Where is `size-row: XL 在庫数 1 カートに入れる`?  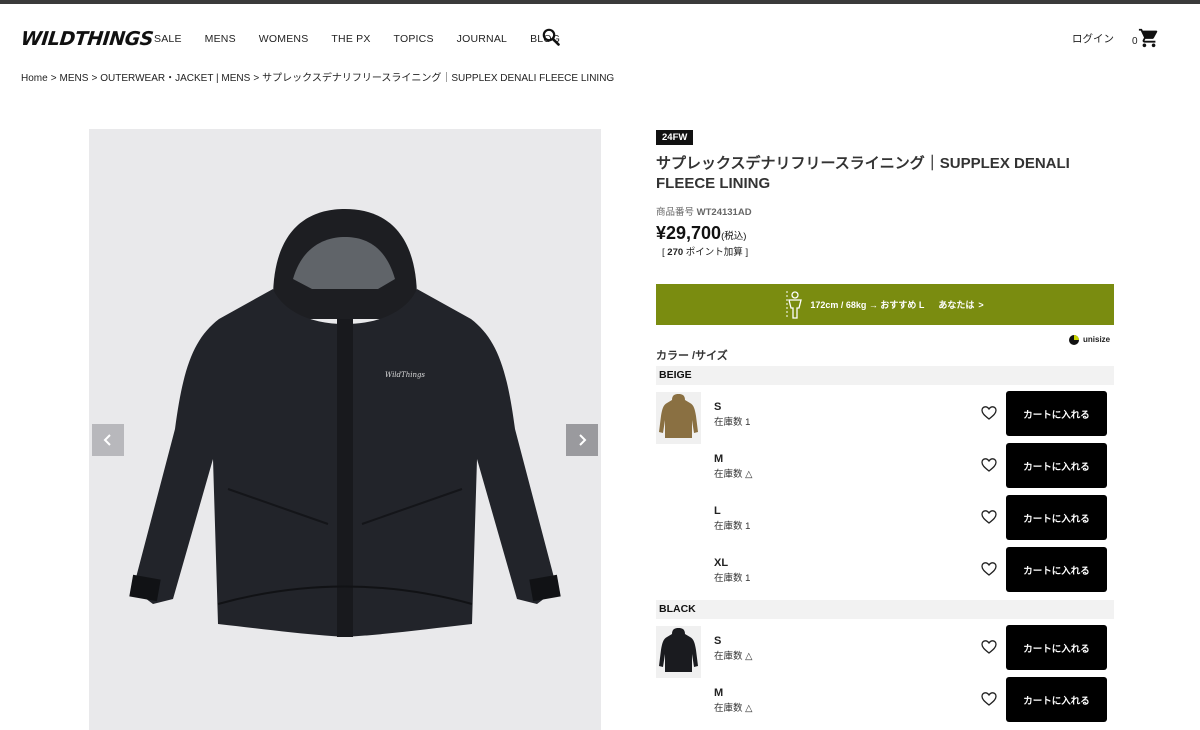
size-row: XL 在庫数 1 カートに入れる is located at coordinates (885, 572).